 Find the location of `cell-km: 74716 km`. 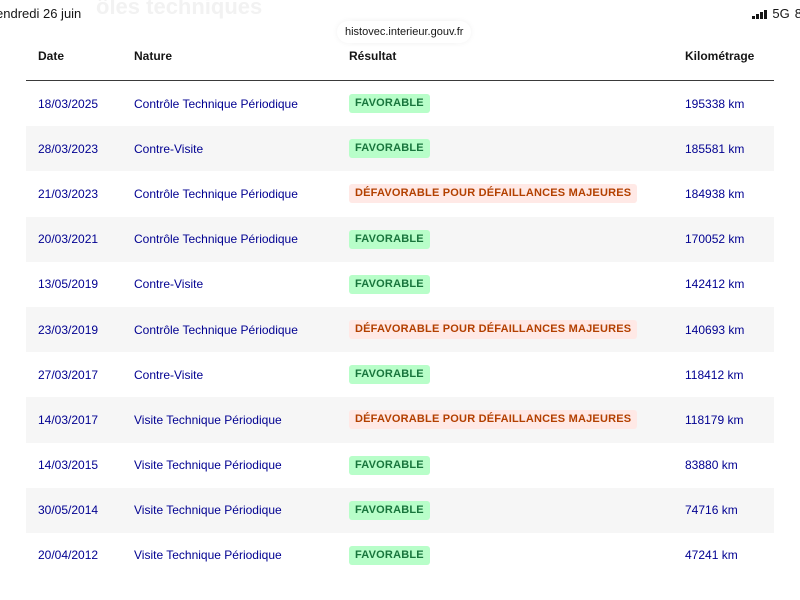

cell-km: 74716 km is located at coordinates (711, 510).